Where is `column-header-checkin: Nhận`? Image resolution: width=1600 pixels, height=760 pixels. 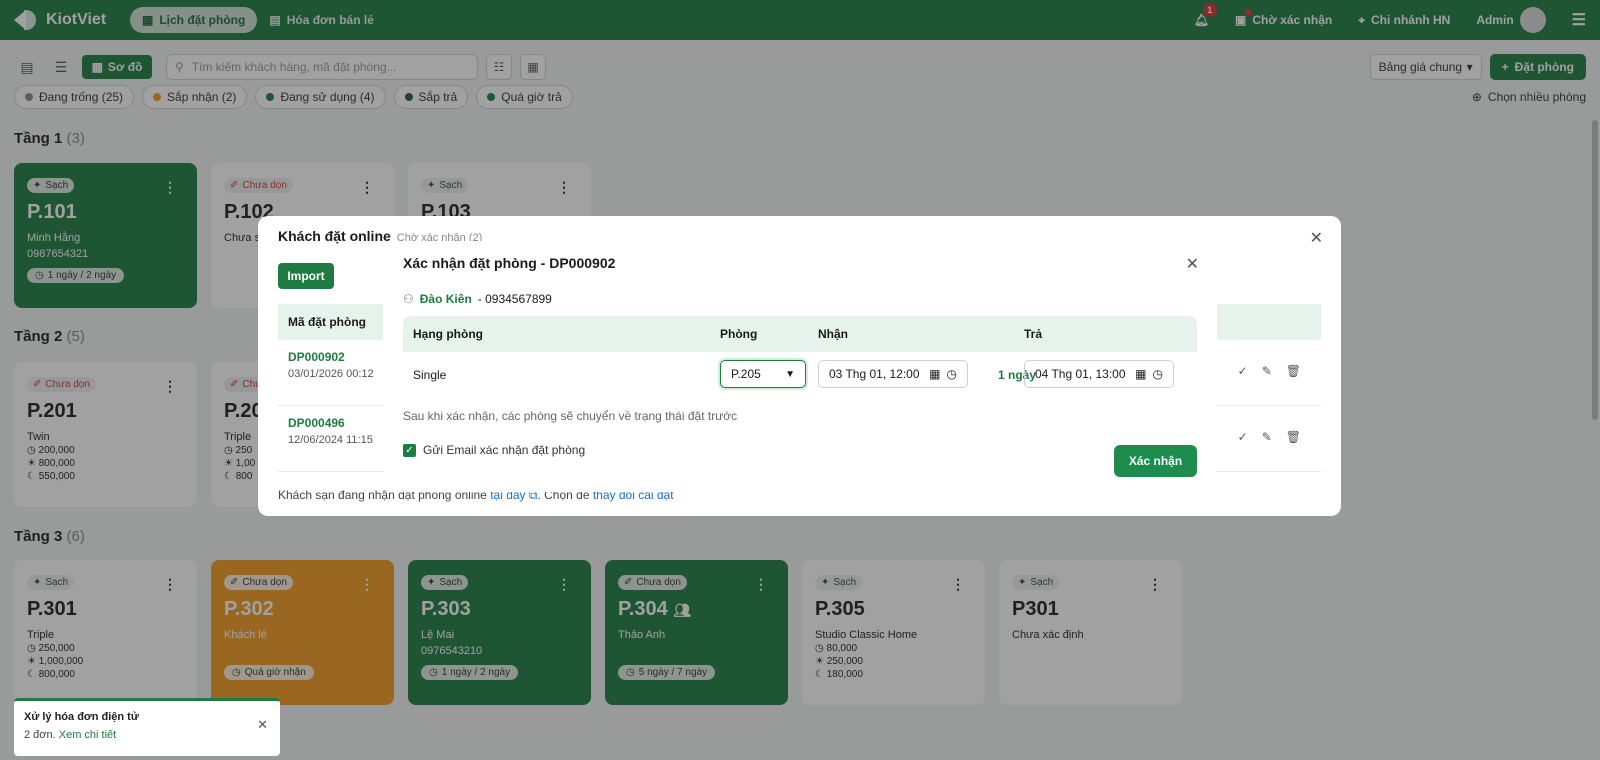 column-header-checkin: Nhận is located at coordinates (833, 334).